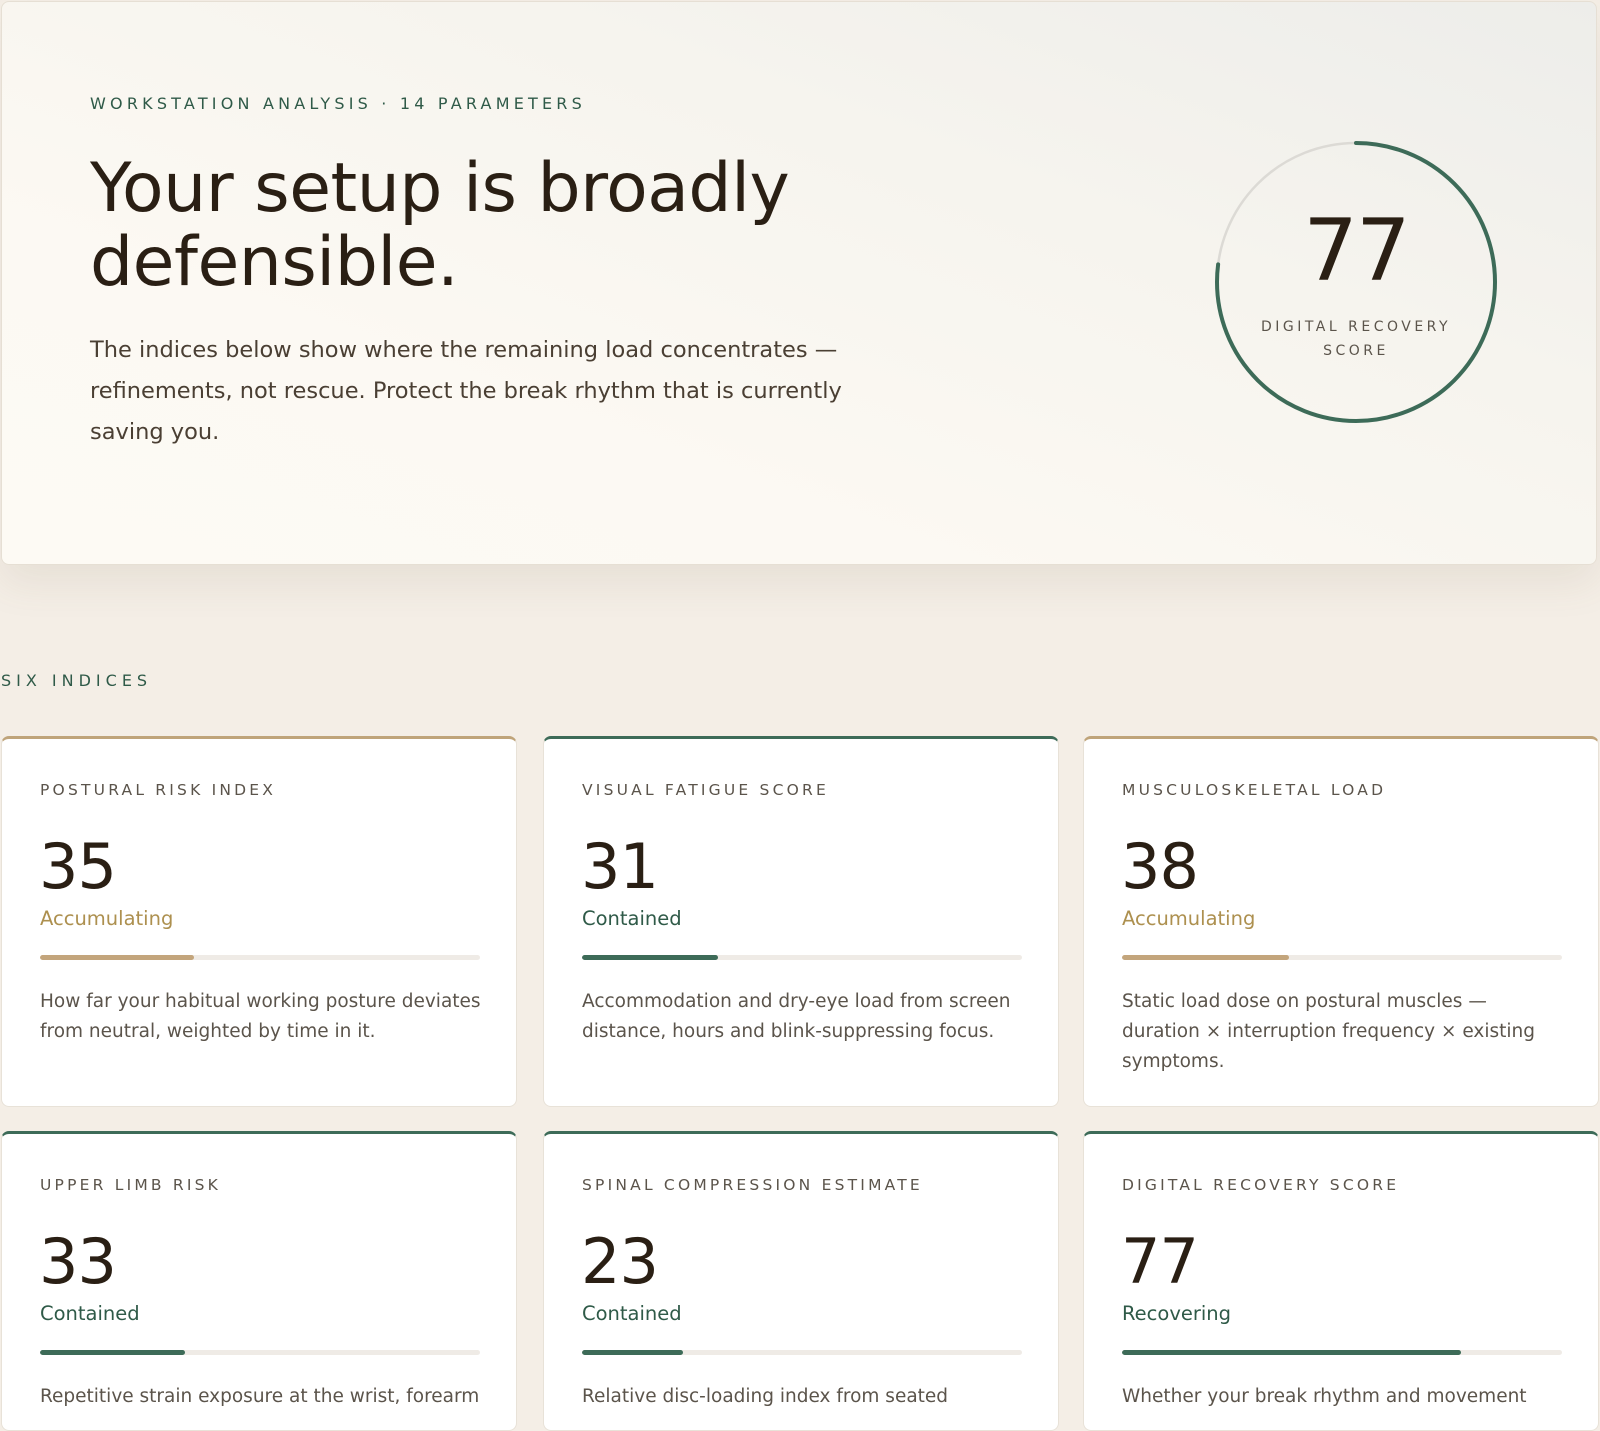 The image size is (1600, 1431). Describe the element at coordinates (1177, 1313) in the screenshot. I see `card-status: Recovering` at that location.